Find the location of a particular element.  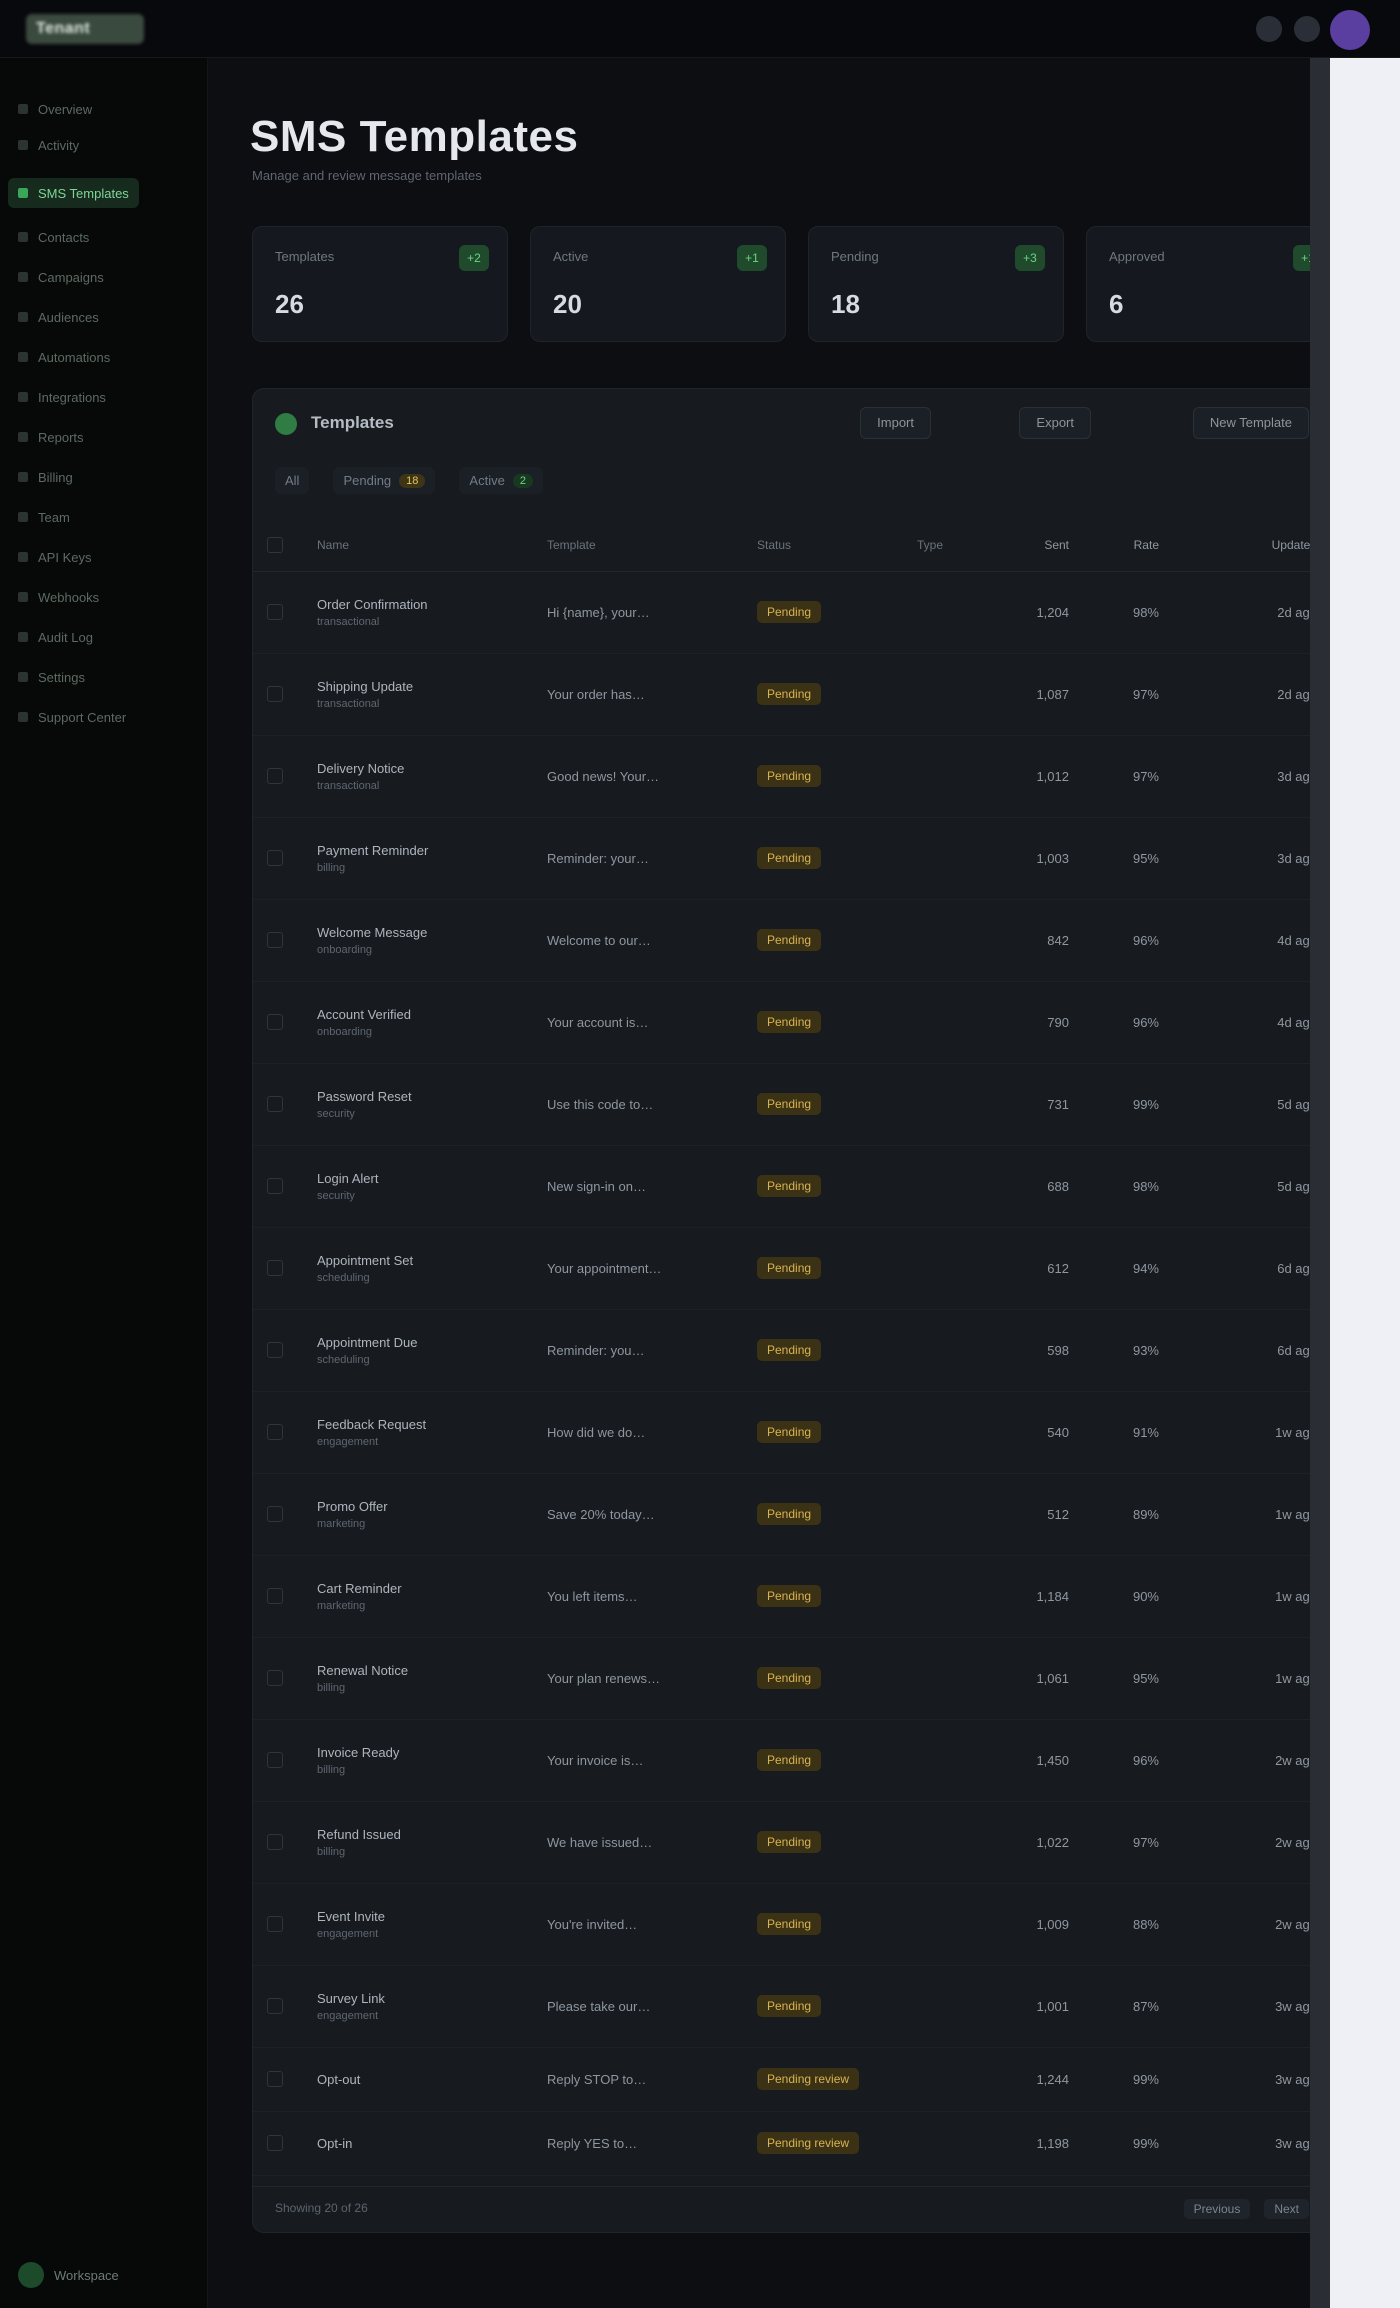

sidebar-item-team: Team is located at coordinates (44, 517).